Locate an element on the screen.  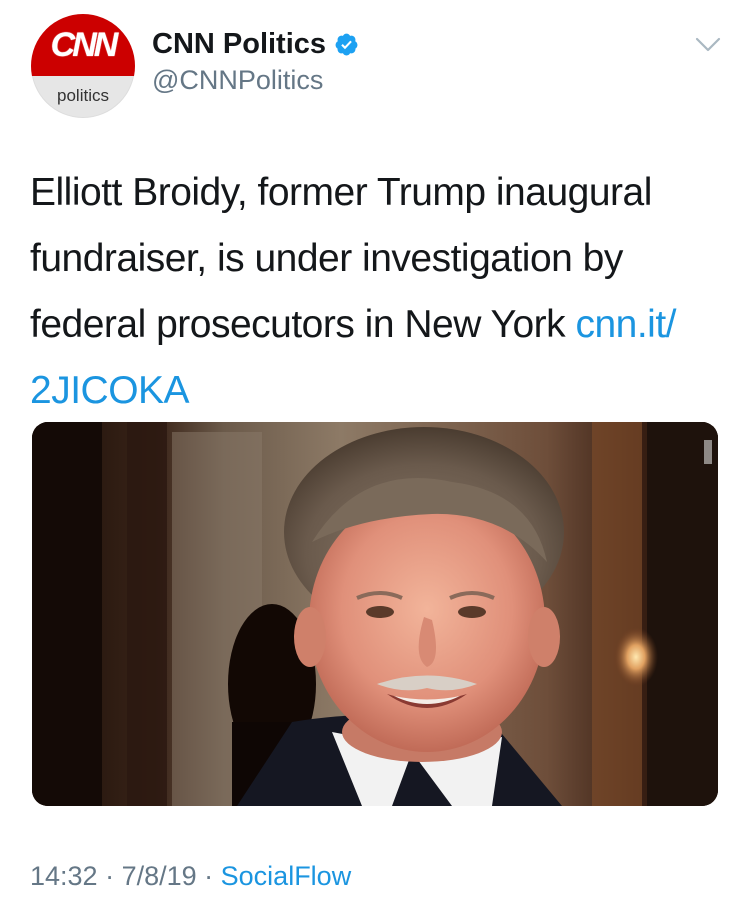
verified-badge-icon is located at coordinates (346, 44).